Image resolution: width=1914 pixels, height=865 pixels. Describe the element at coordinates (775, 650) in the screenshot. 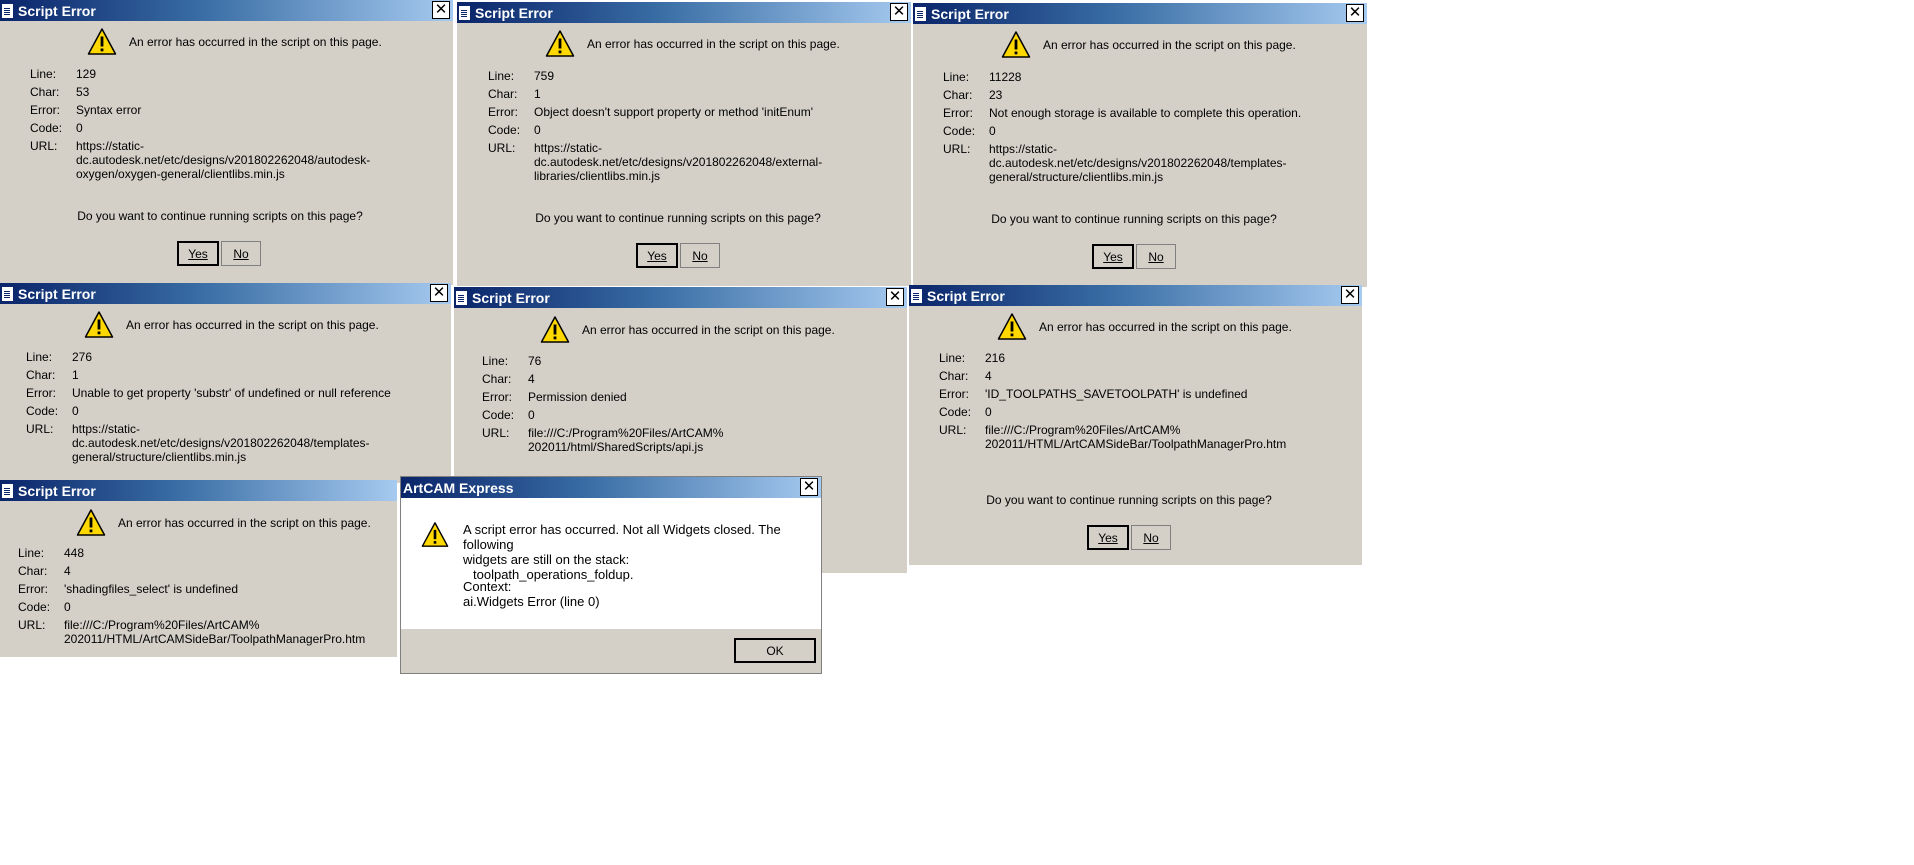

I see `ok-button: OK` at that location.